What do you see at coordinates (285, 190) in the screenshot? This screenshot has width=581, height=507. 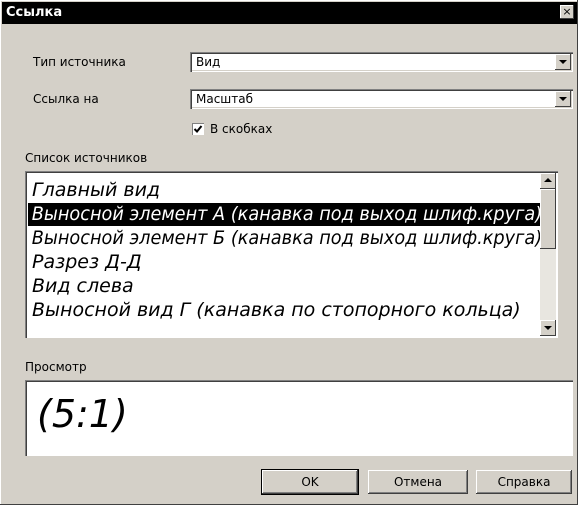 I see `list-item: Главный вид` at bounding box center [285, 190].